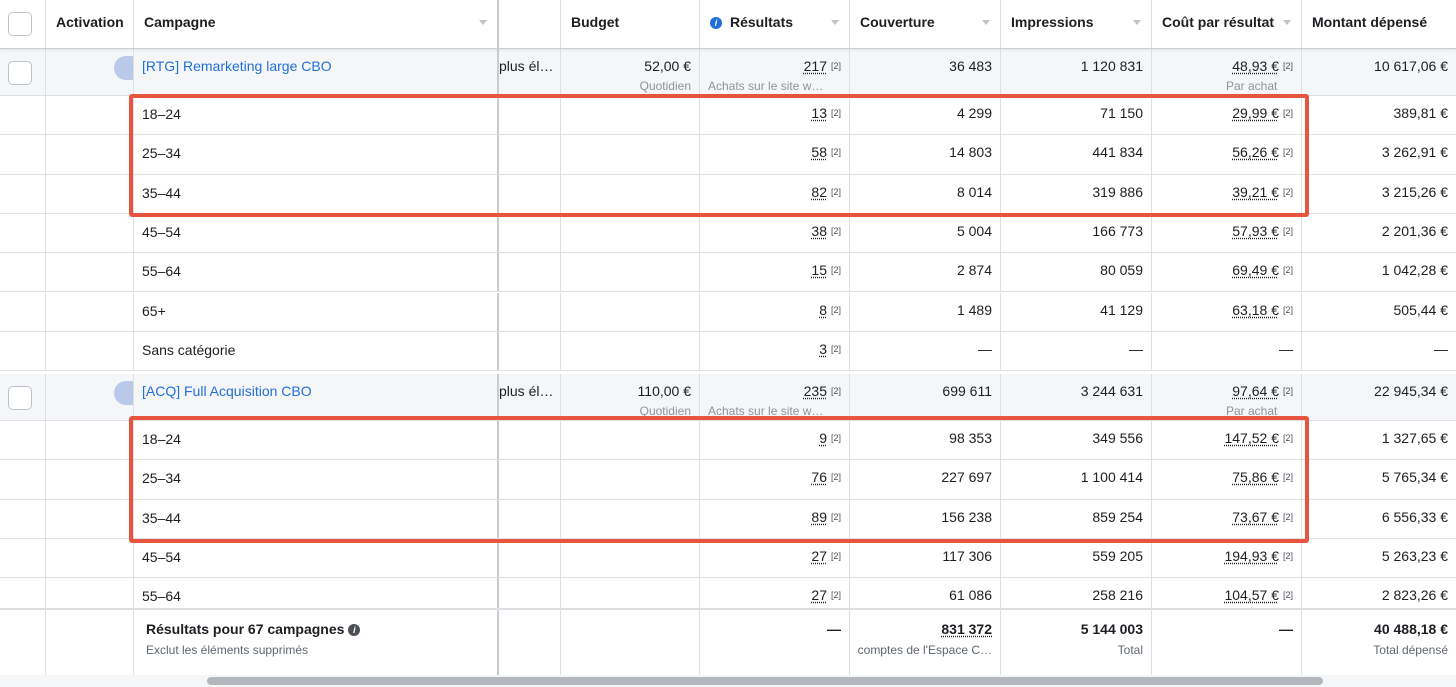 This screenshot has height=687, width=1456. Describe the element at coordinates (1227, 24) in the screenshot. I see `col-cost: Coût par résultat` at that location.